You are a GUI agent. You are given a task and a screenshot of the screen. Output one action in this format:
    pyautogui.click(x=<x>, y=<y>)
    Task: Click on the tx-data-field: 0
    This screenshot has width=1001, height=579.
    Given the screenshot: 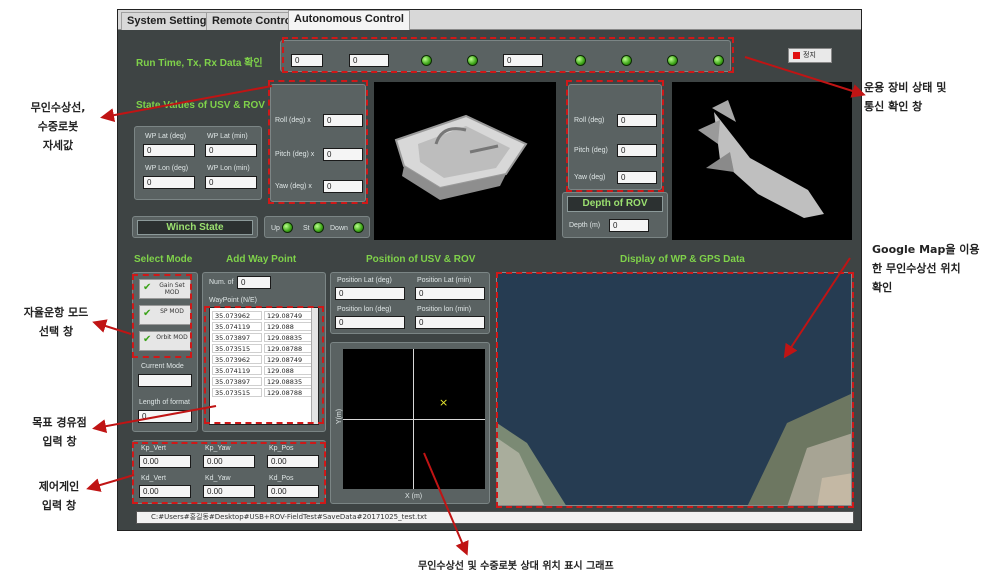 What is the action you would take?
    pyautogui.click(x=369, y=60)
    